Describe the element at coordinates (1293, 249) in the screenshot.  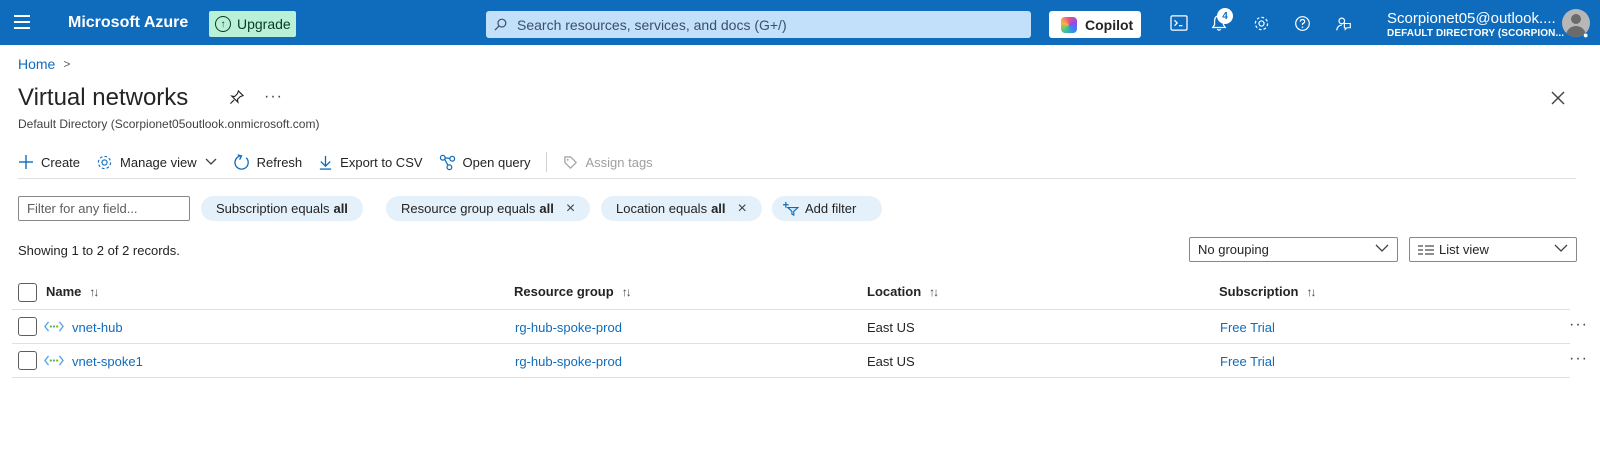
I see `grouping-dropdown: No grouping` at that location.